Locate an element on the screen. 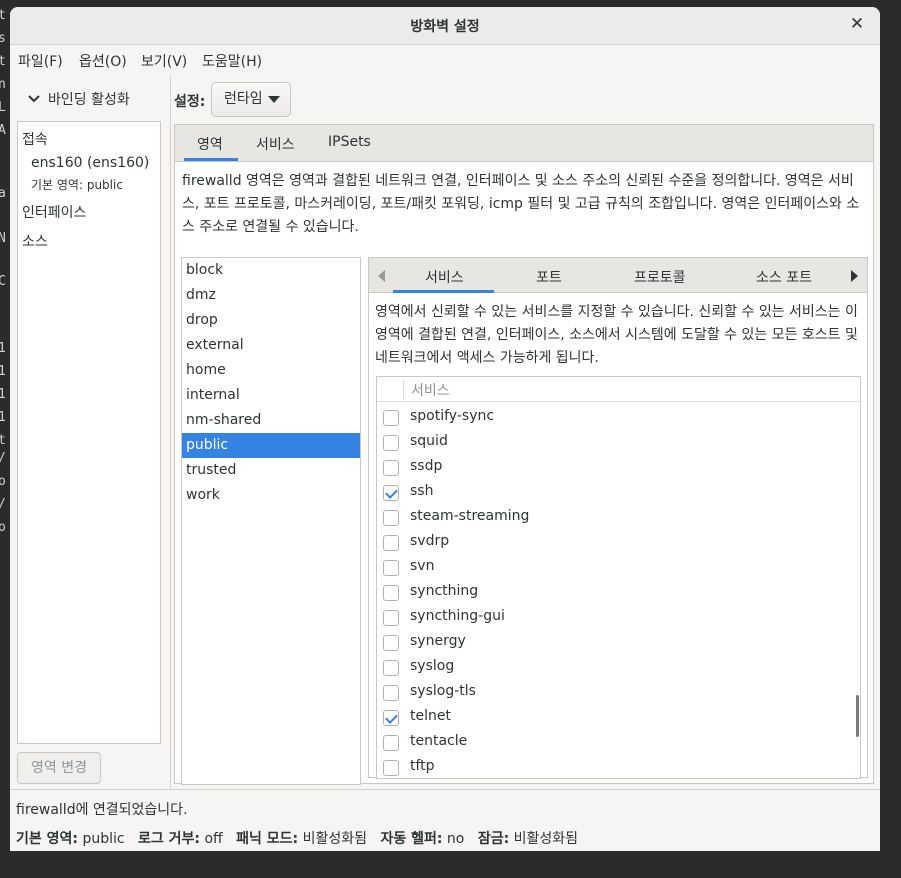  subtab-ports: 포트 is located at coordinates (549, 277).